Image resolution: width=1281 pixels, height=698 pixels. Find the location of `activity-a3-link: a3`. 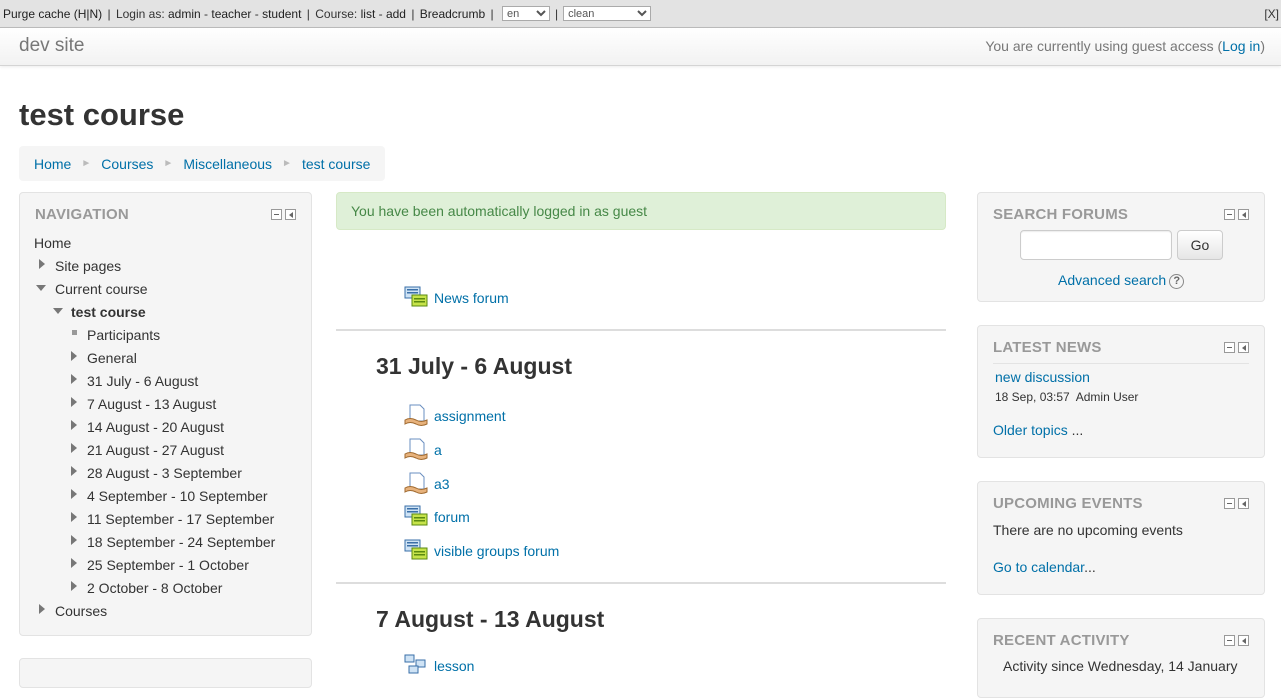

activity-a3-link: a3 is located at coordinates (442, 484).